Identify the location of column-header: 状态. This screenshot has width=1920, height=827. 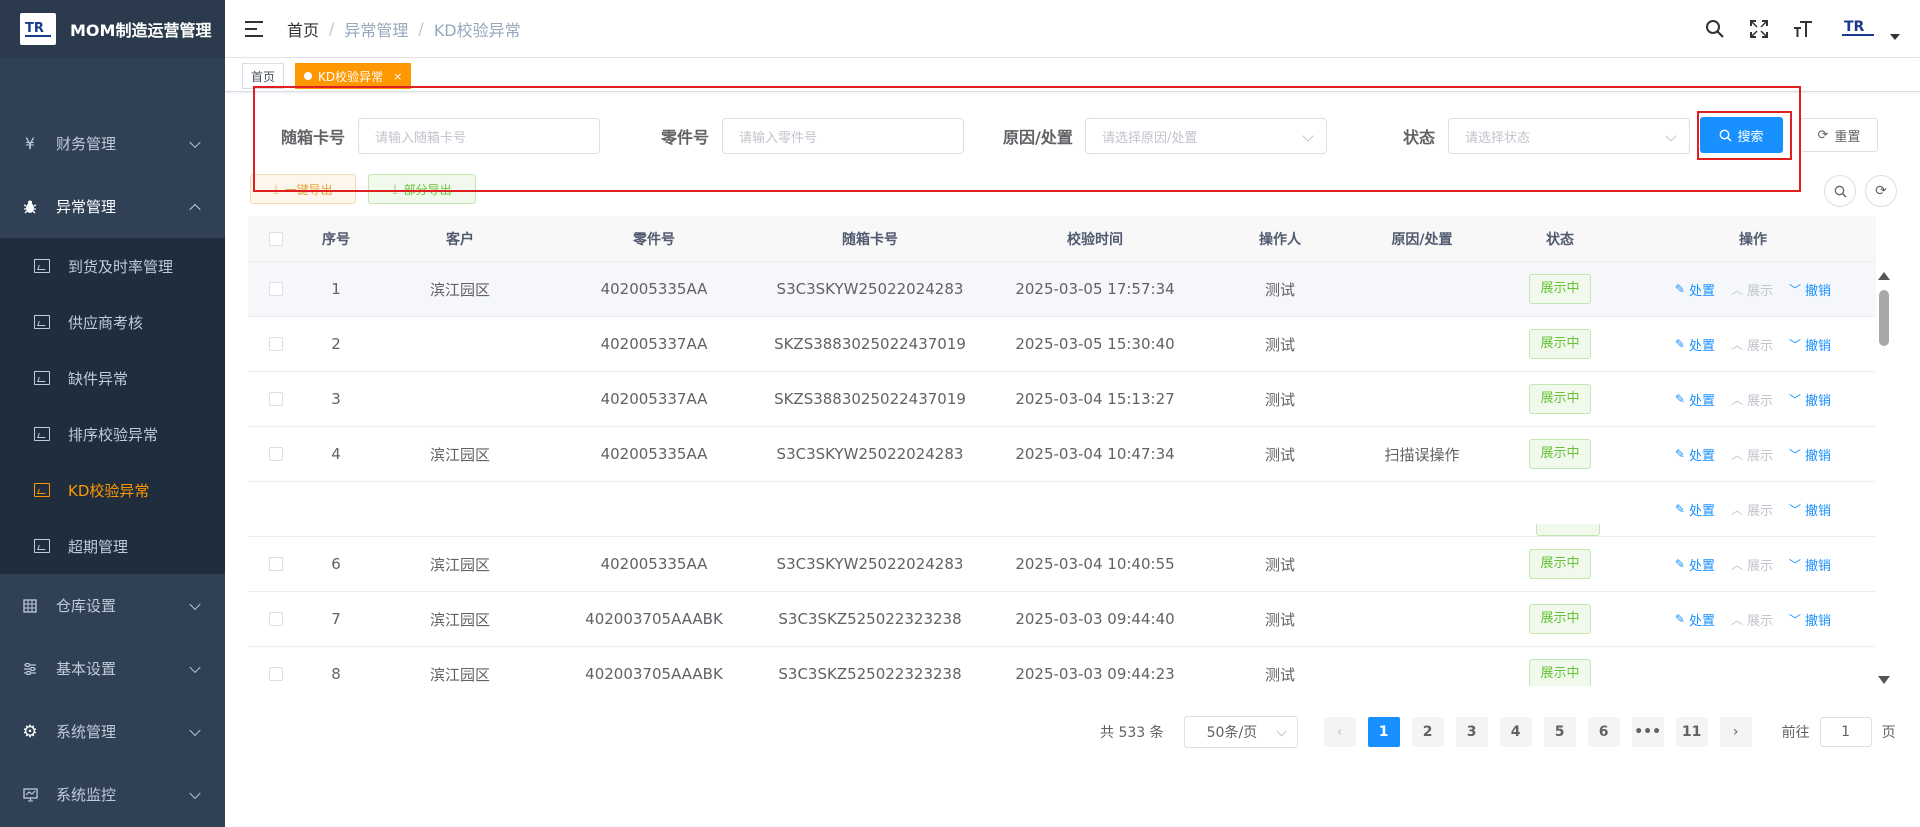
(1560, 239).